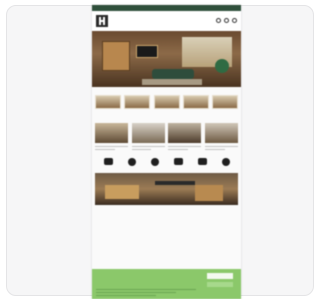 This screenshot has height=299, width=320. I want to click on brand-logo, so click(102, 21).